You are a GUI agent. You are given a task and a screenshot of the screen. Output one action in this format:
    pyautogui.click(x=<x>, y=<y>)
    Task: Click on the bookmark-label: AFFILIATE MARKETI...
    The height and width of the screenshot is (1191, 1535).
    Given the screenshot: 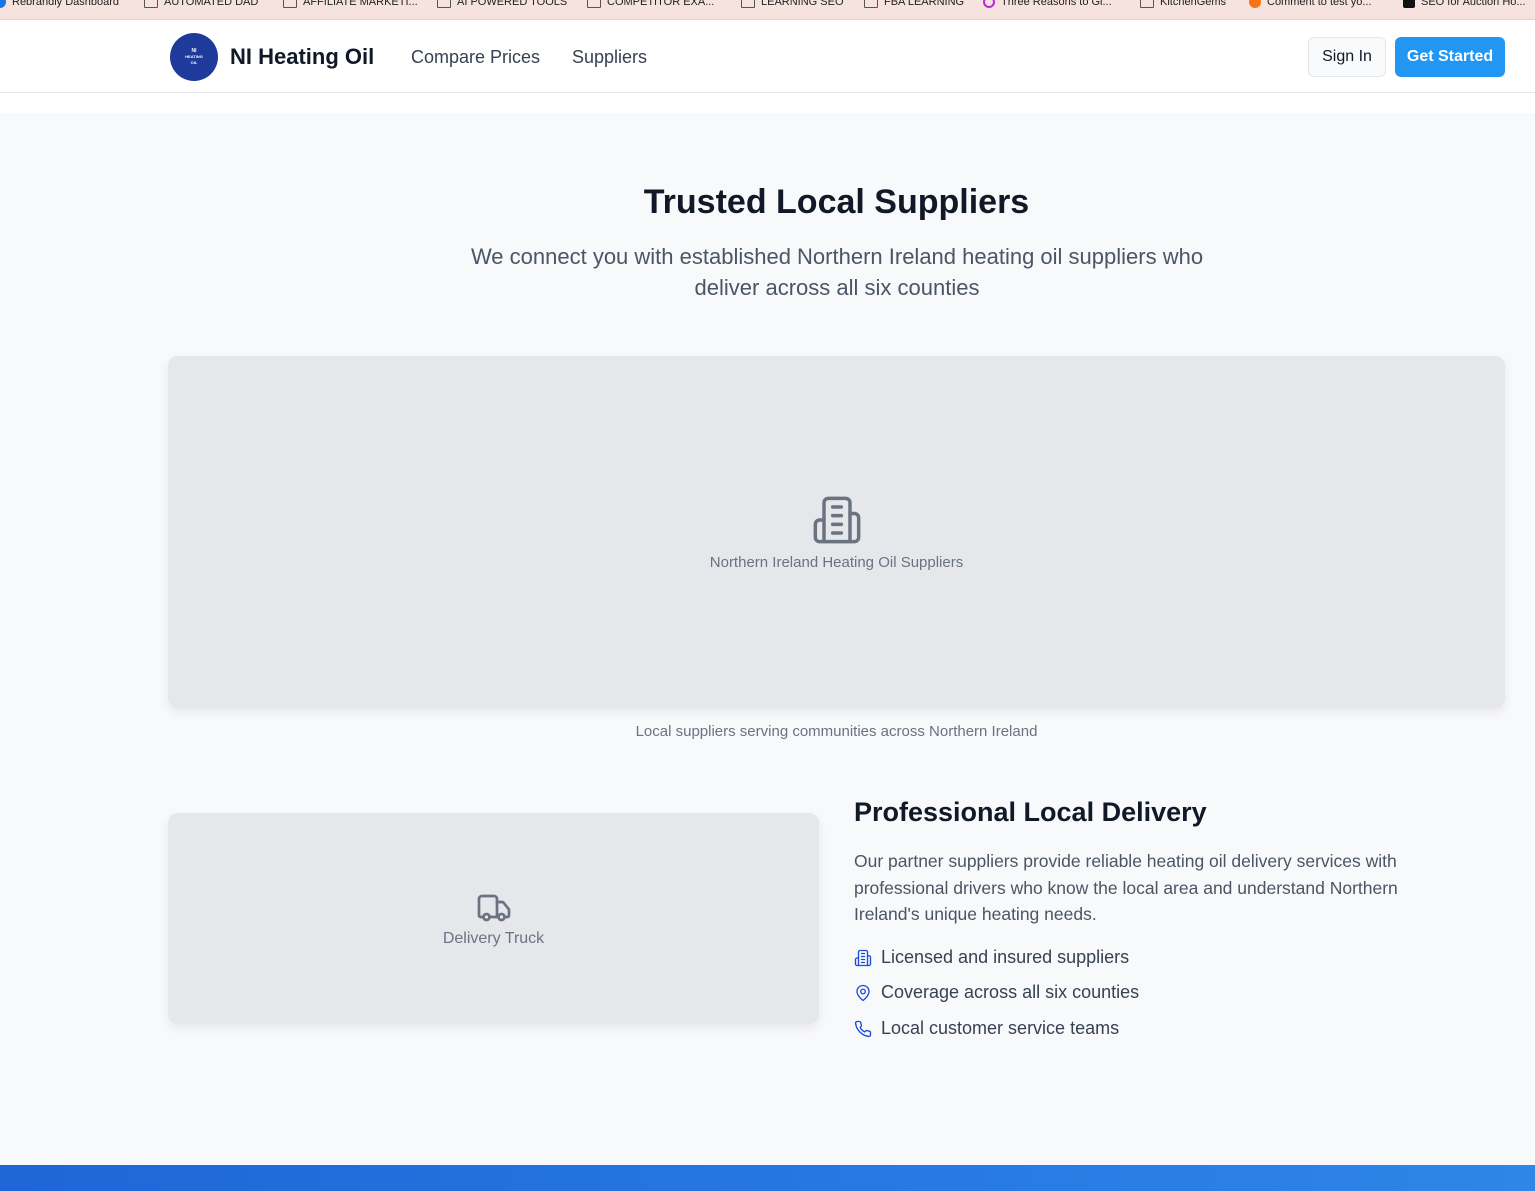 What is the action you would take?
    pyautogui.click(x=360, y=4)
    